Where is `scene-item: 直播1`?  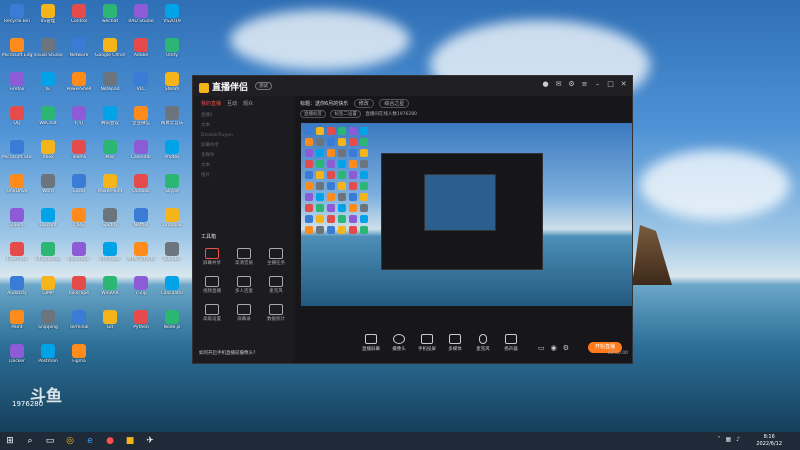 scene-item: 直播1 is located at coordinates (243, 116).